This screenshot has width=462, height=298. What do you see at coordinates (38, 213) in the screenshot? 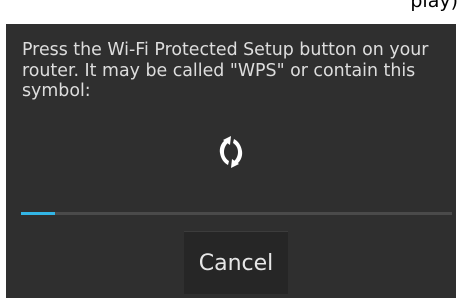
I see `wps-progress-fill` at bounding box center [38, 213].